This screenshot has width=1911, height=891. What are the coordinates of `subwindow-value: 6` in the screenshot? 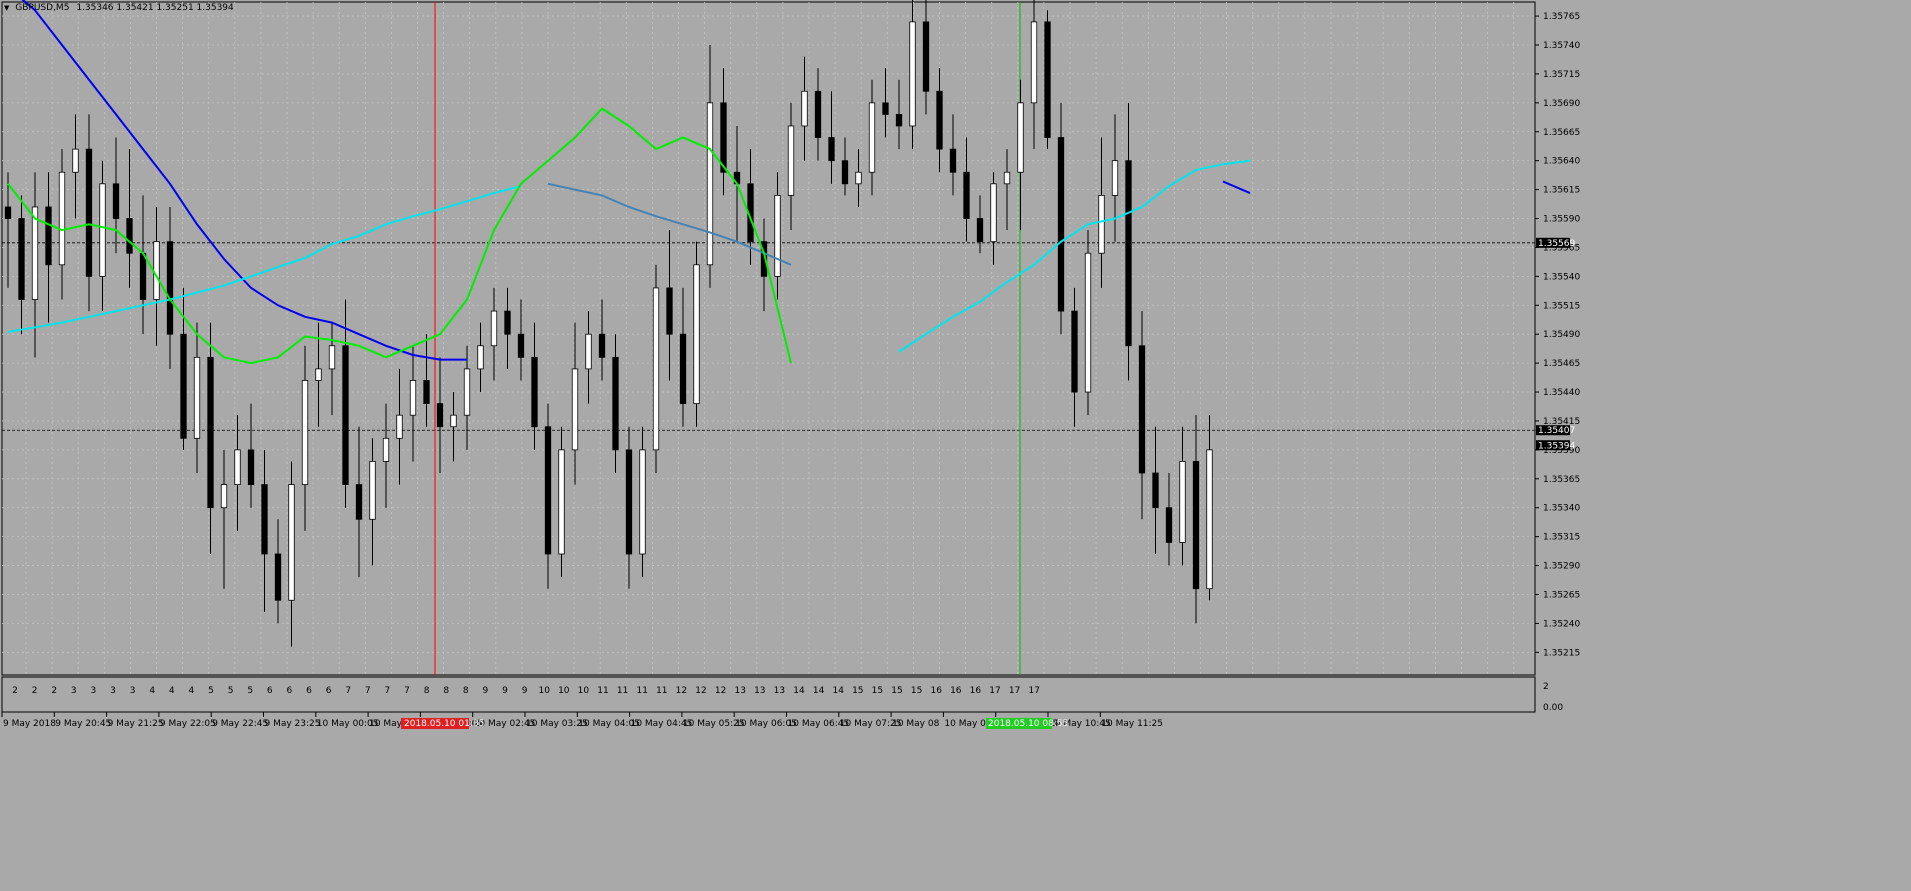 It's located at (329, 691).